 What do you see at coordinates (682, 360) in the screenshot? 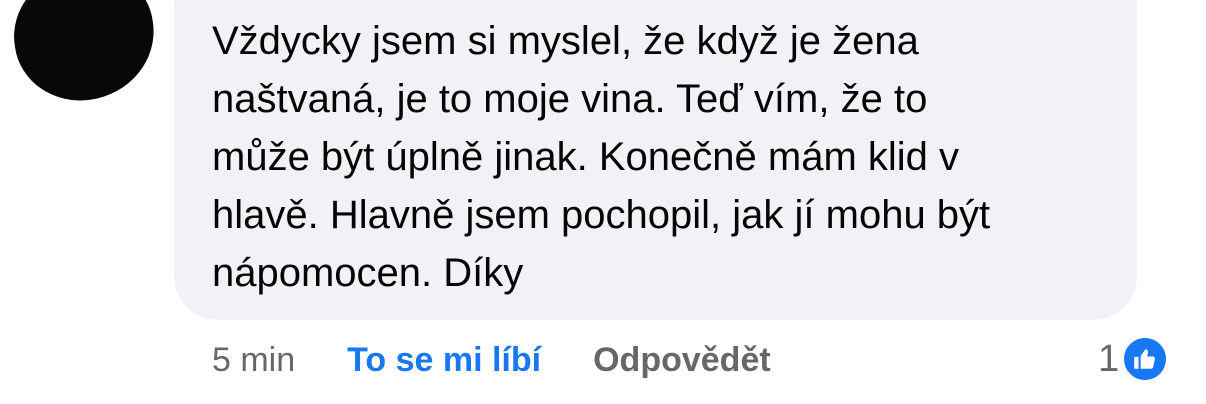
I see `reply-button: Odpovědět` at bounding box center [682, 360].